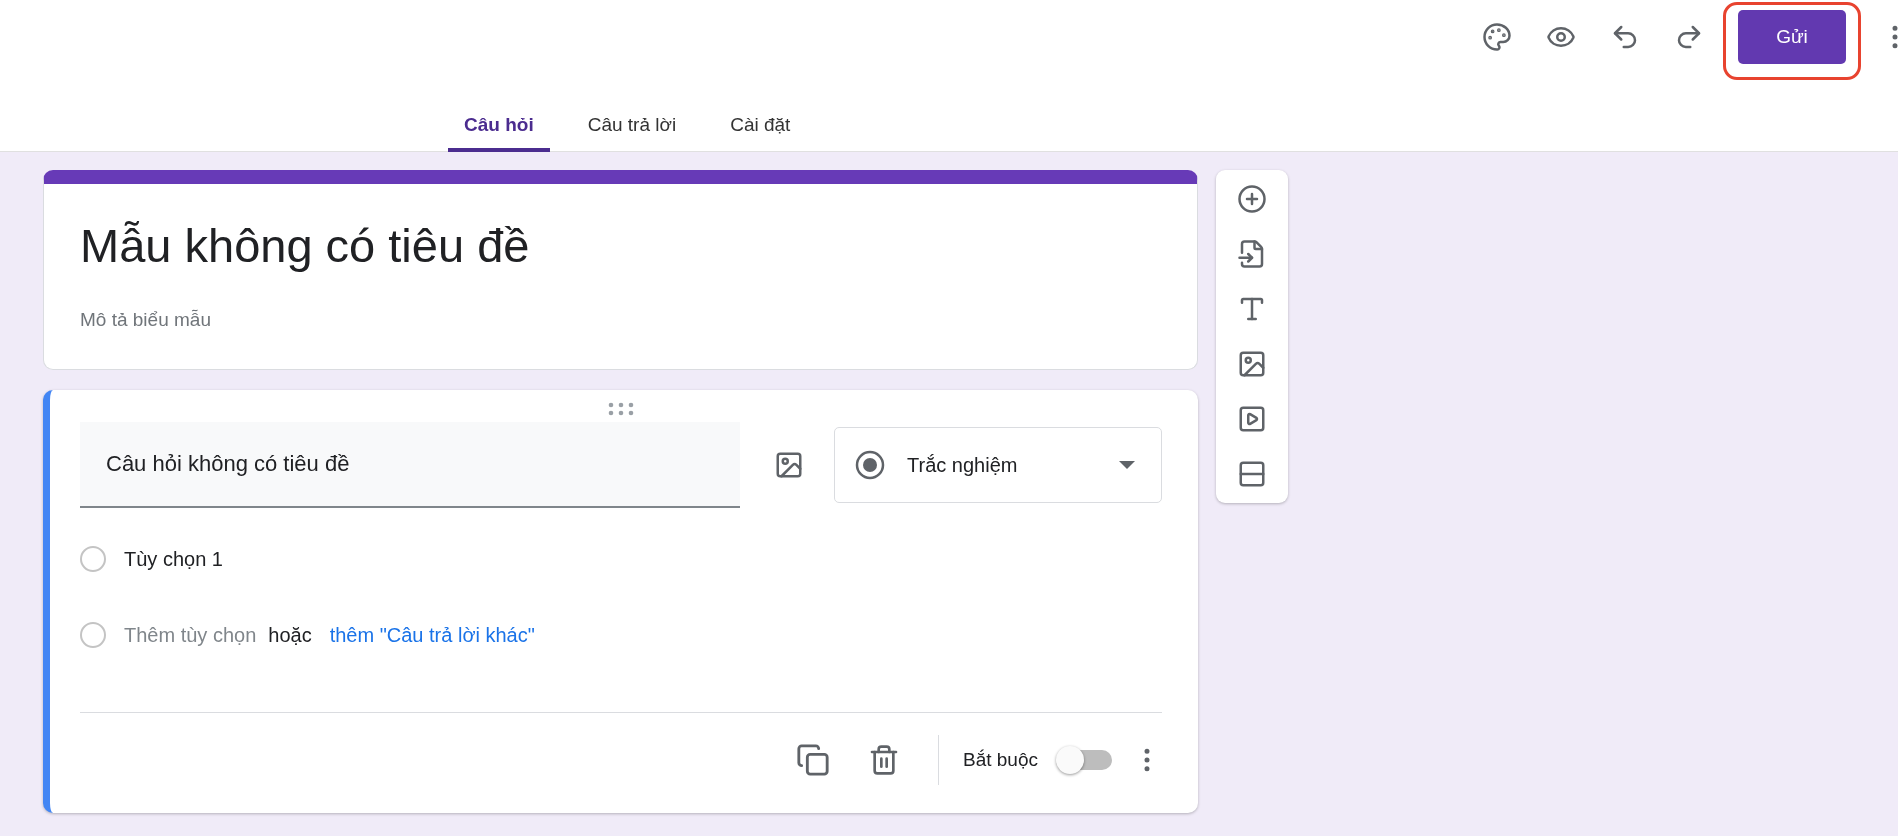 Image resolution: width=1898 pixels, height=836 pixels. I want to click on add-other-link: thêm "Câu trả lời khác", so click(432, 635).